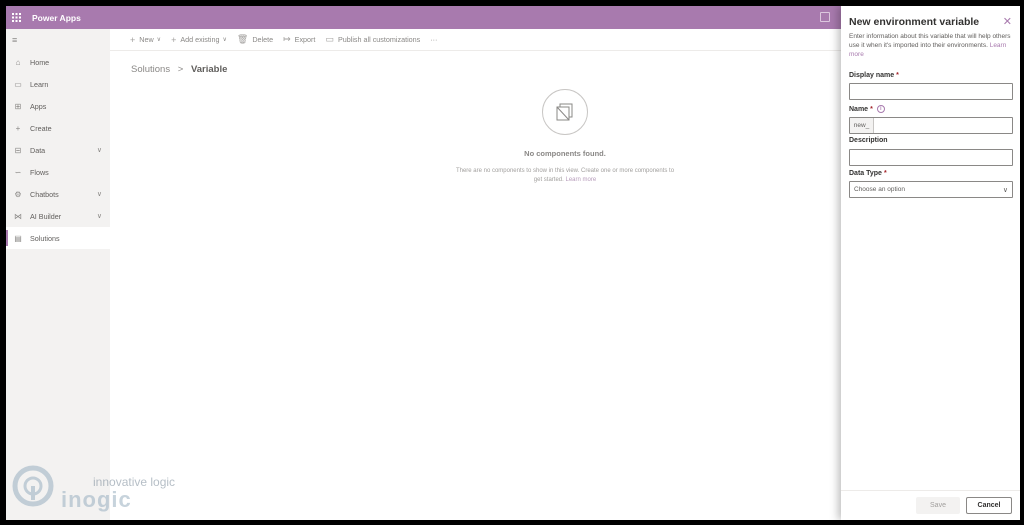 The height and width of the screenshot is (525, 1024). I want to click on add-existing-button: + Add existing ∨, so click(199, 40).